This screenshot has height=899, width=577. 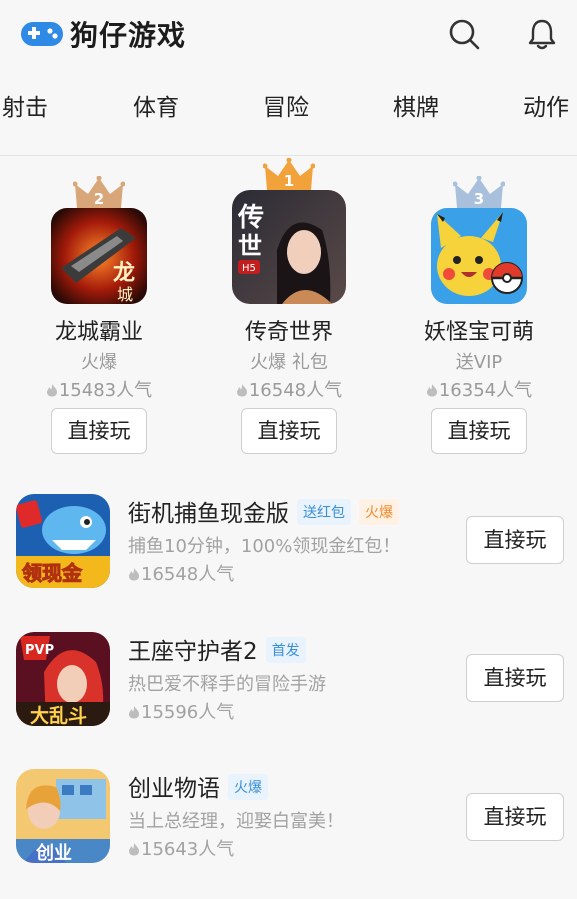 I want to click on icon-caption: 领现金, so click(x=52, y=573).